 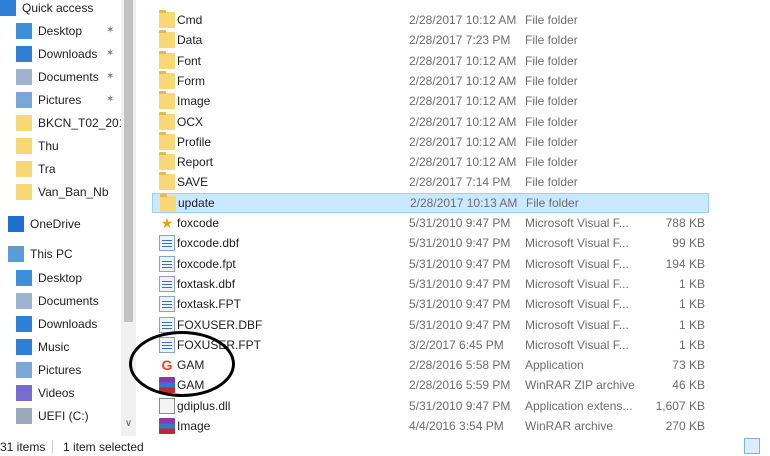 What do you see at coordinates (48, 370) in the screenshot?
I see `nav-pc-pictures: Pictures` at bounding box center [48, 370].